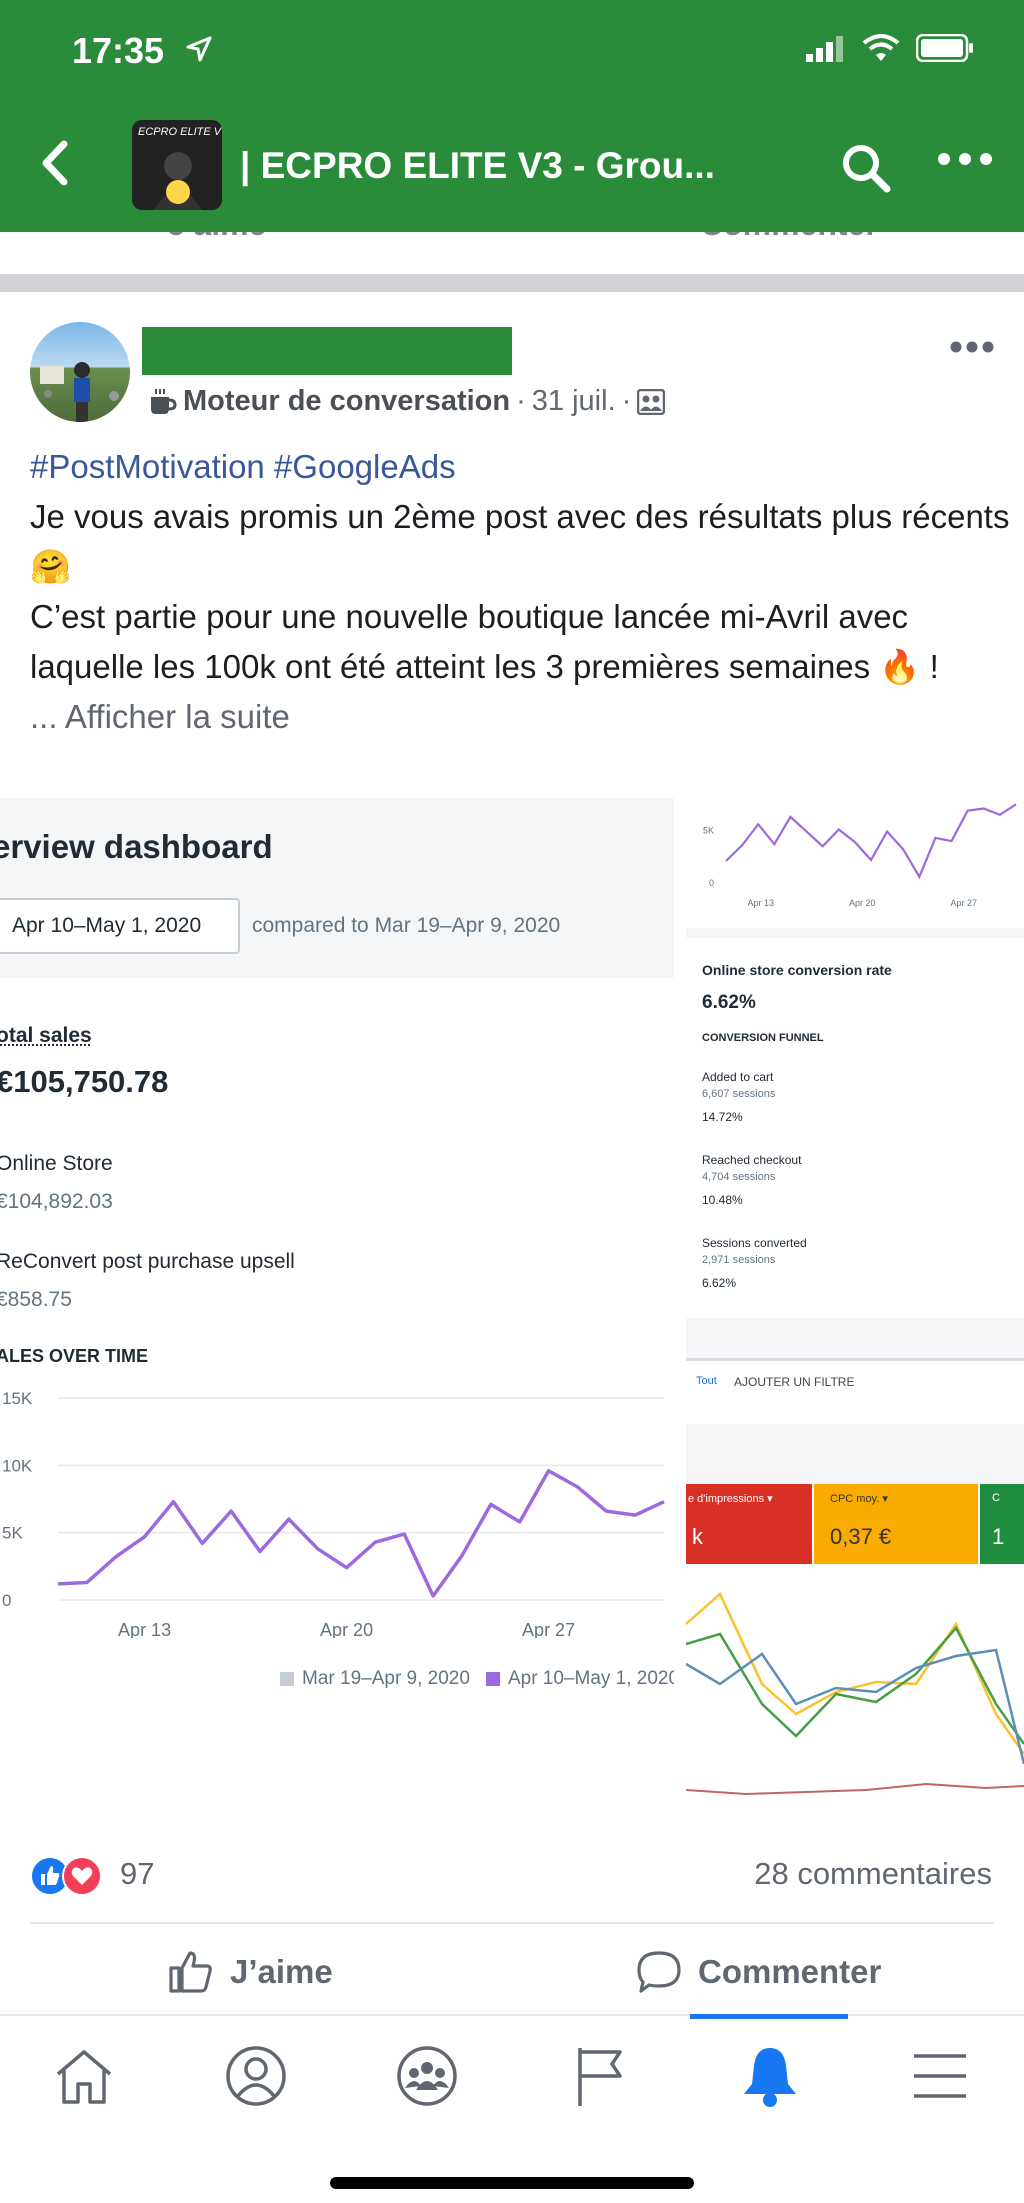 The image size is (1024, 2203). What do you see at coordinates (177, 165) in the screenshot?
I see `group-avatar: ECPRO ELITE V` at bounding box center [177, 165].